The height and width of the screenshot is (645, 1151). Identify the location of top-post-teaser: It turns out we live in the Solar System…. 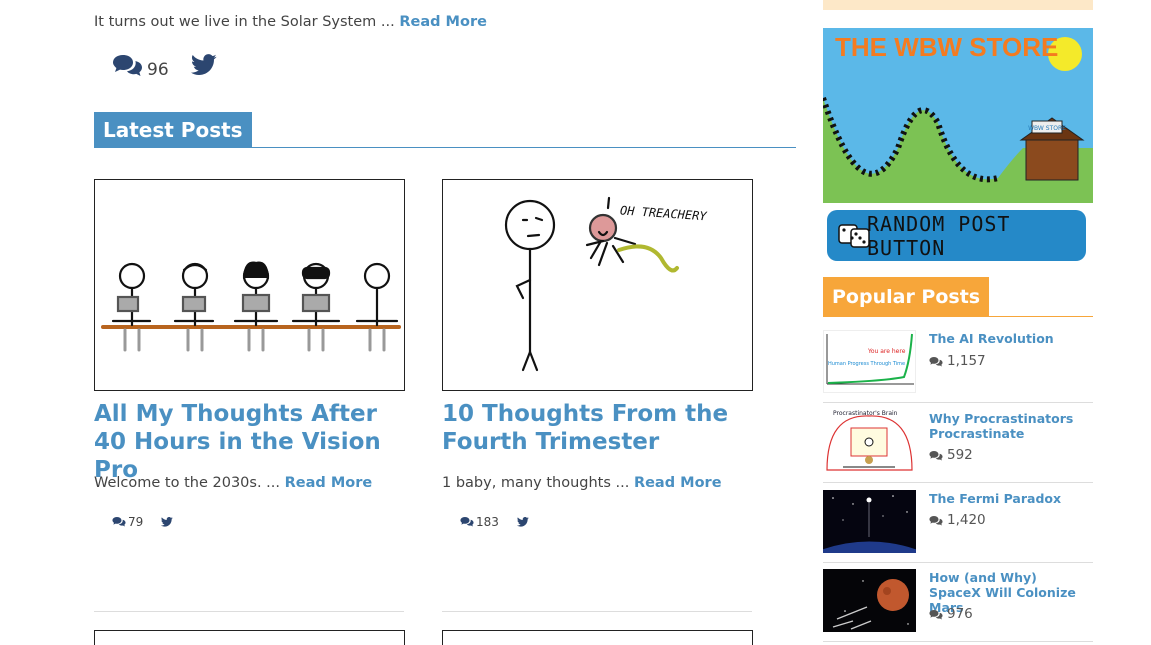
(290, 22).